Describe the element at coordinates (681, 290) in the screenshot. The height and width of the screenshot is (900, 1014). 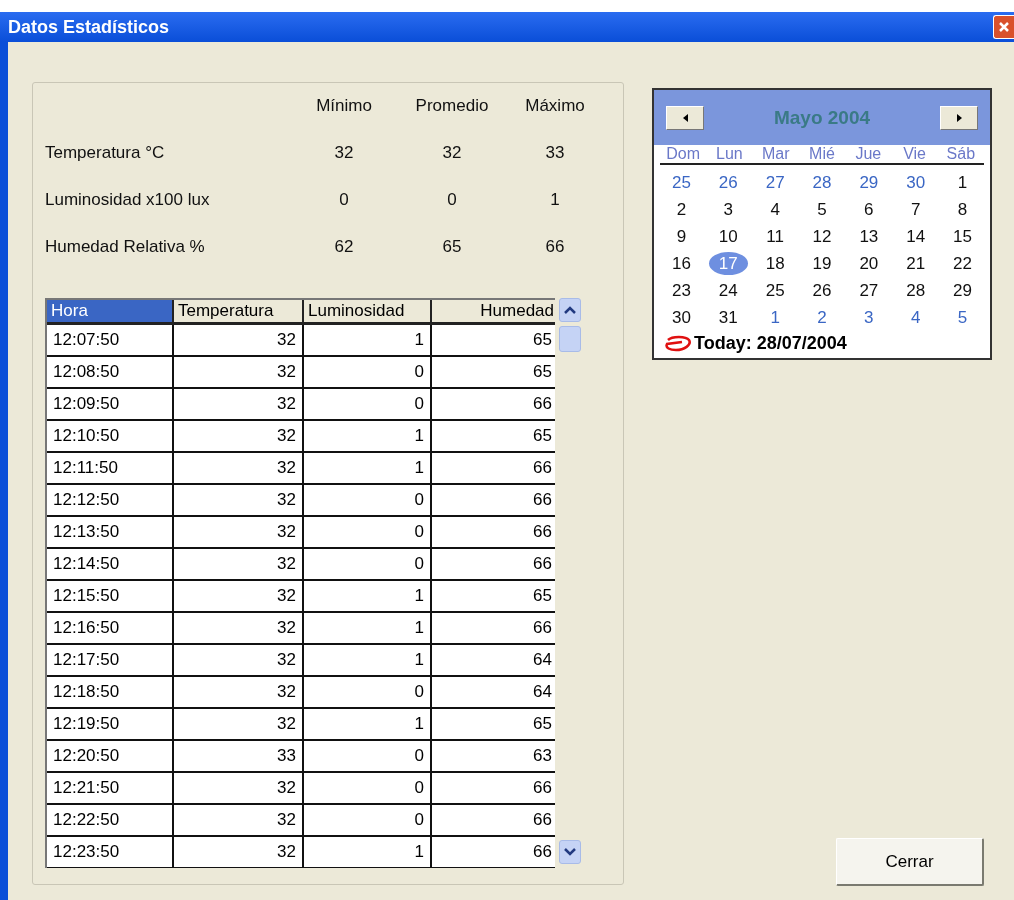
I see `calendar-day: 23` at that location.